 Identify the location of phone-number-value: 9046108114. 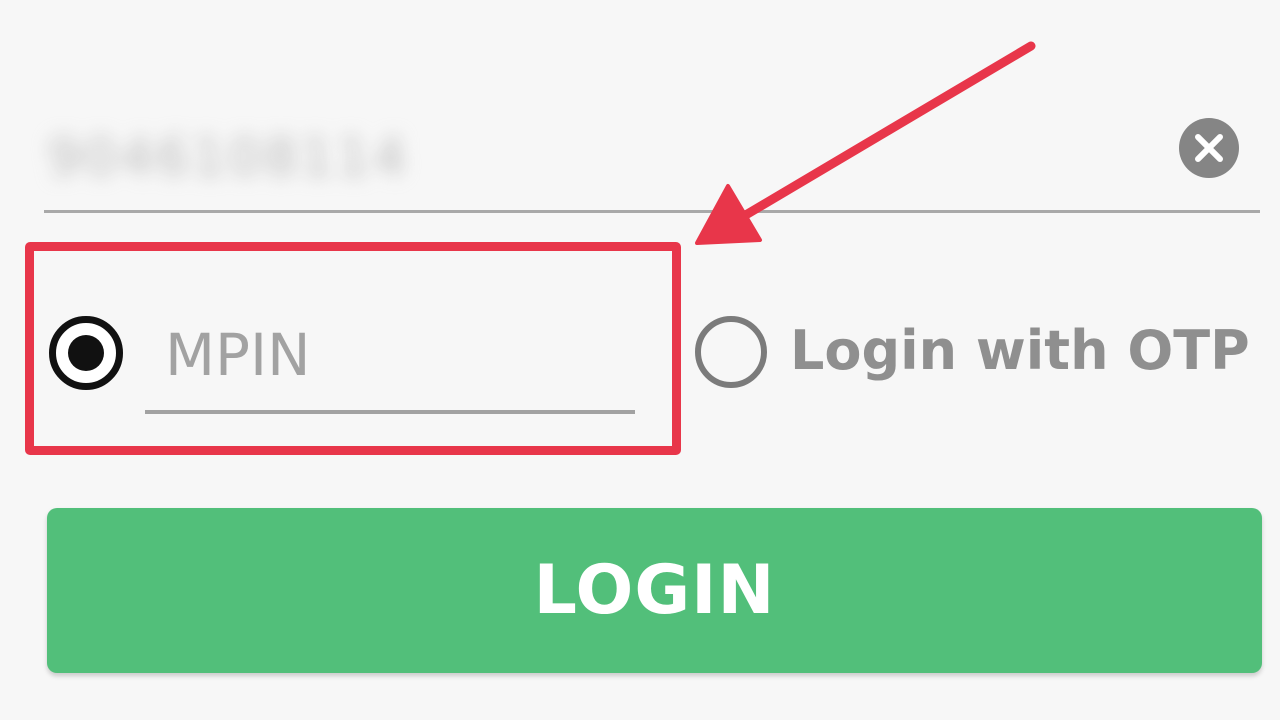
(228, 158).